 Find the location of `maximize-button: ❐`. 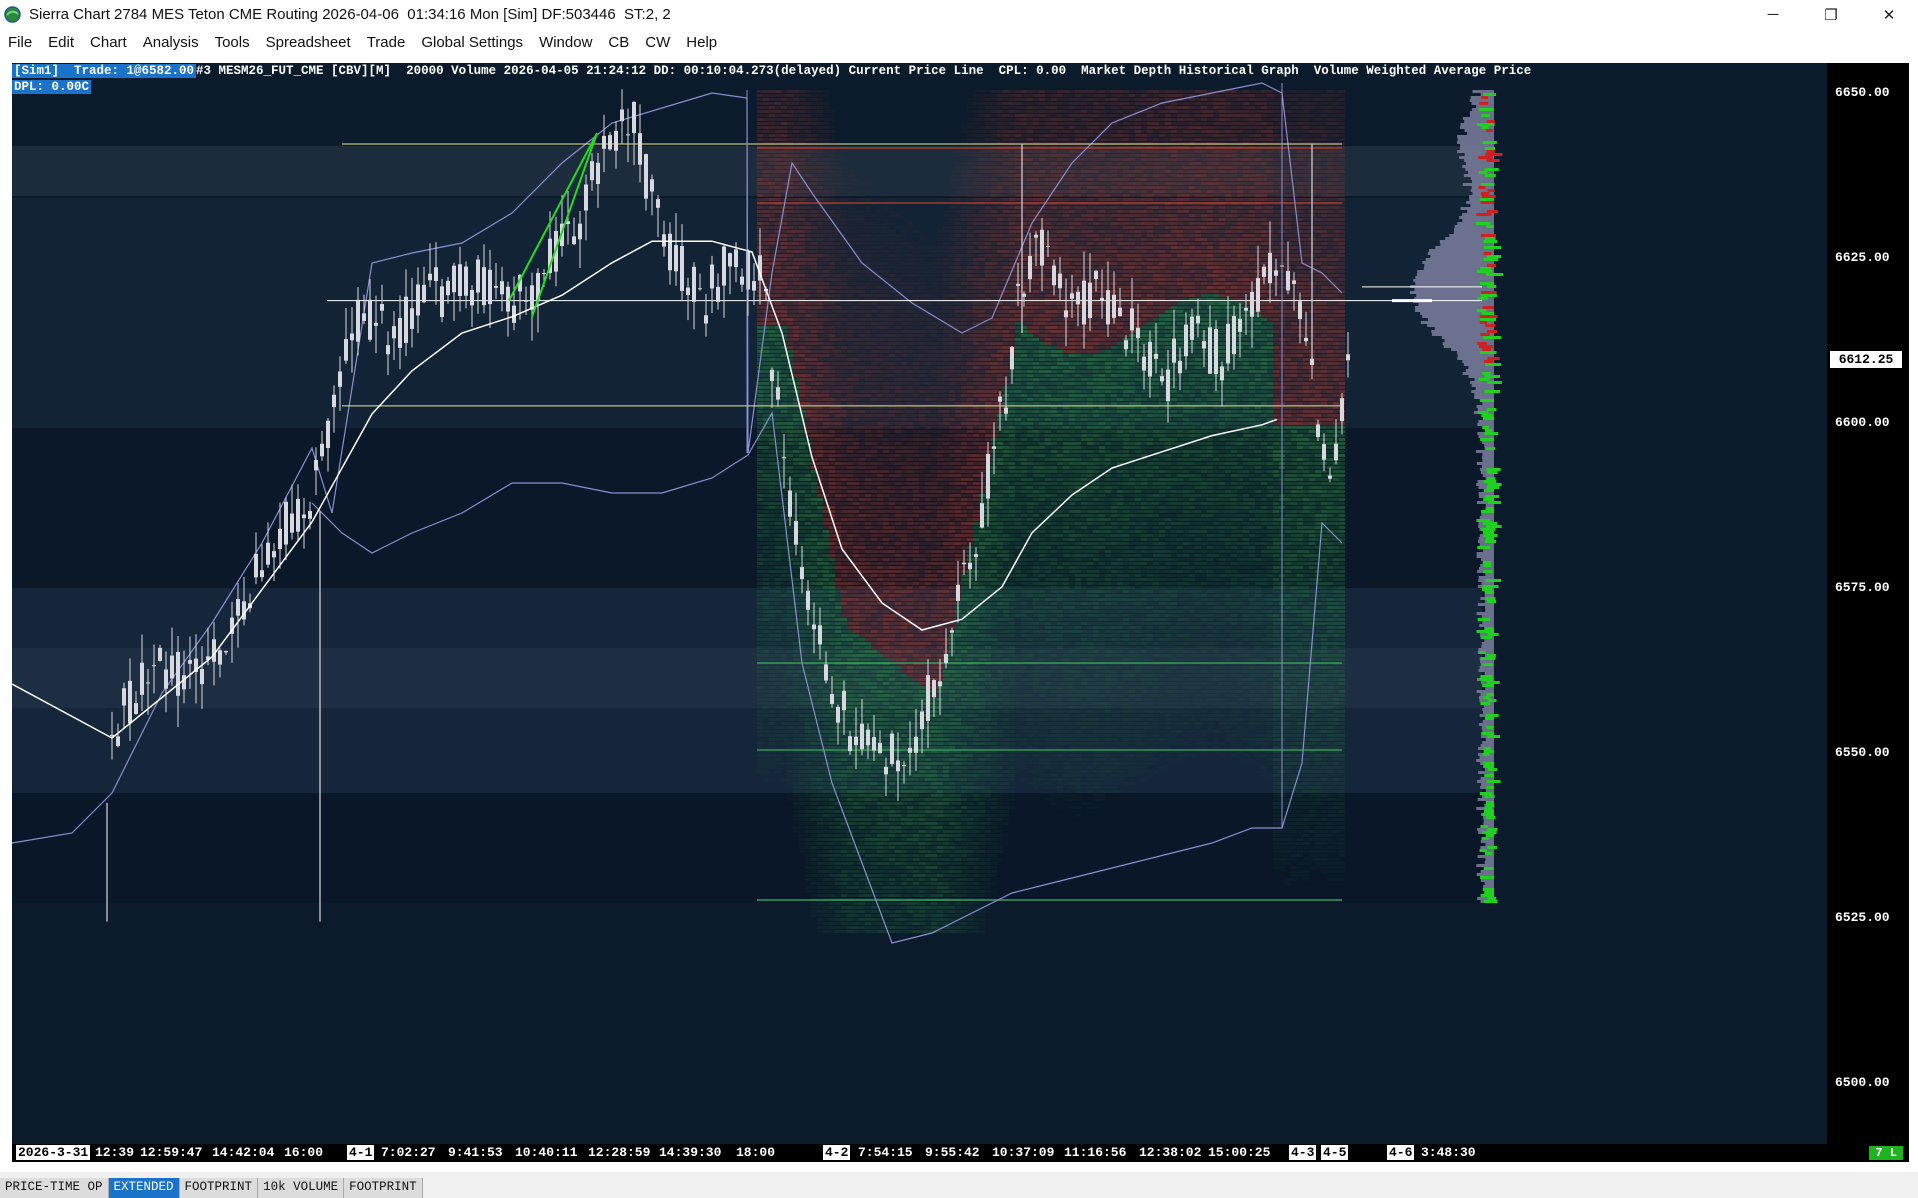

maximize-button: ❐ is located at coordinates (1831, 14).